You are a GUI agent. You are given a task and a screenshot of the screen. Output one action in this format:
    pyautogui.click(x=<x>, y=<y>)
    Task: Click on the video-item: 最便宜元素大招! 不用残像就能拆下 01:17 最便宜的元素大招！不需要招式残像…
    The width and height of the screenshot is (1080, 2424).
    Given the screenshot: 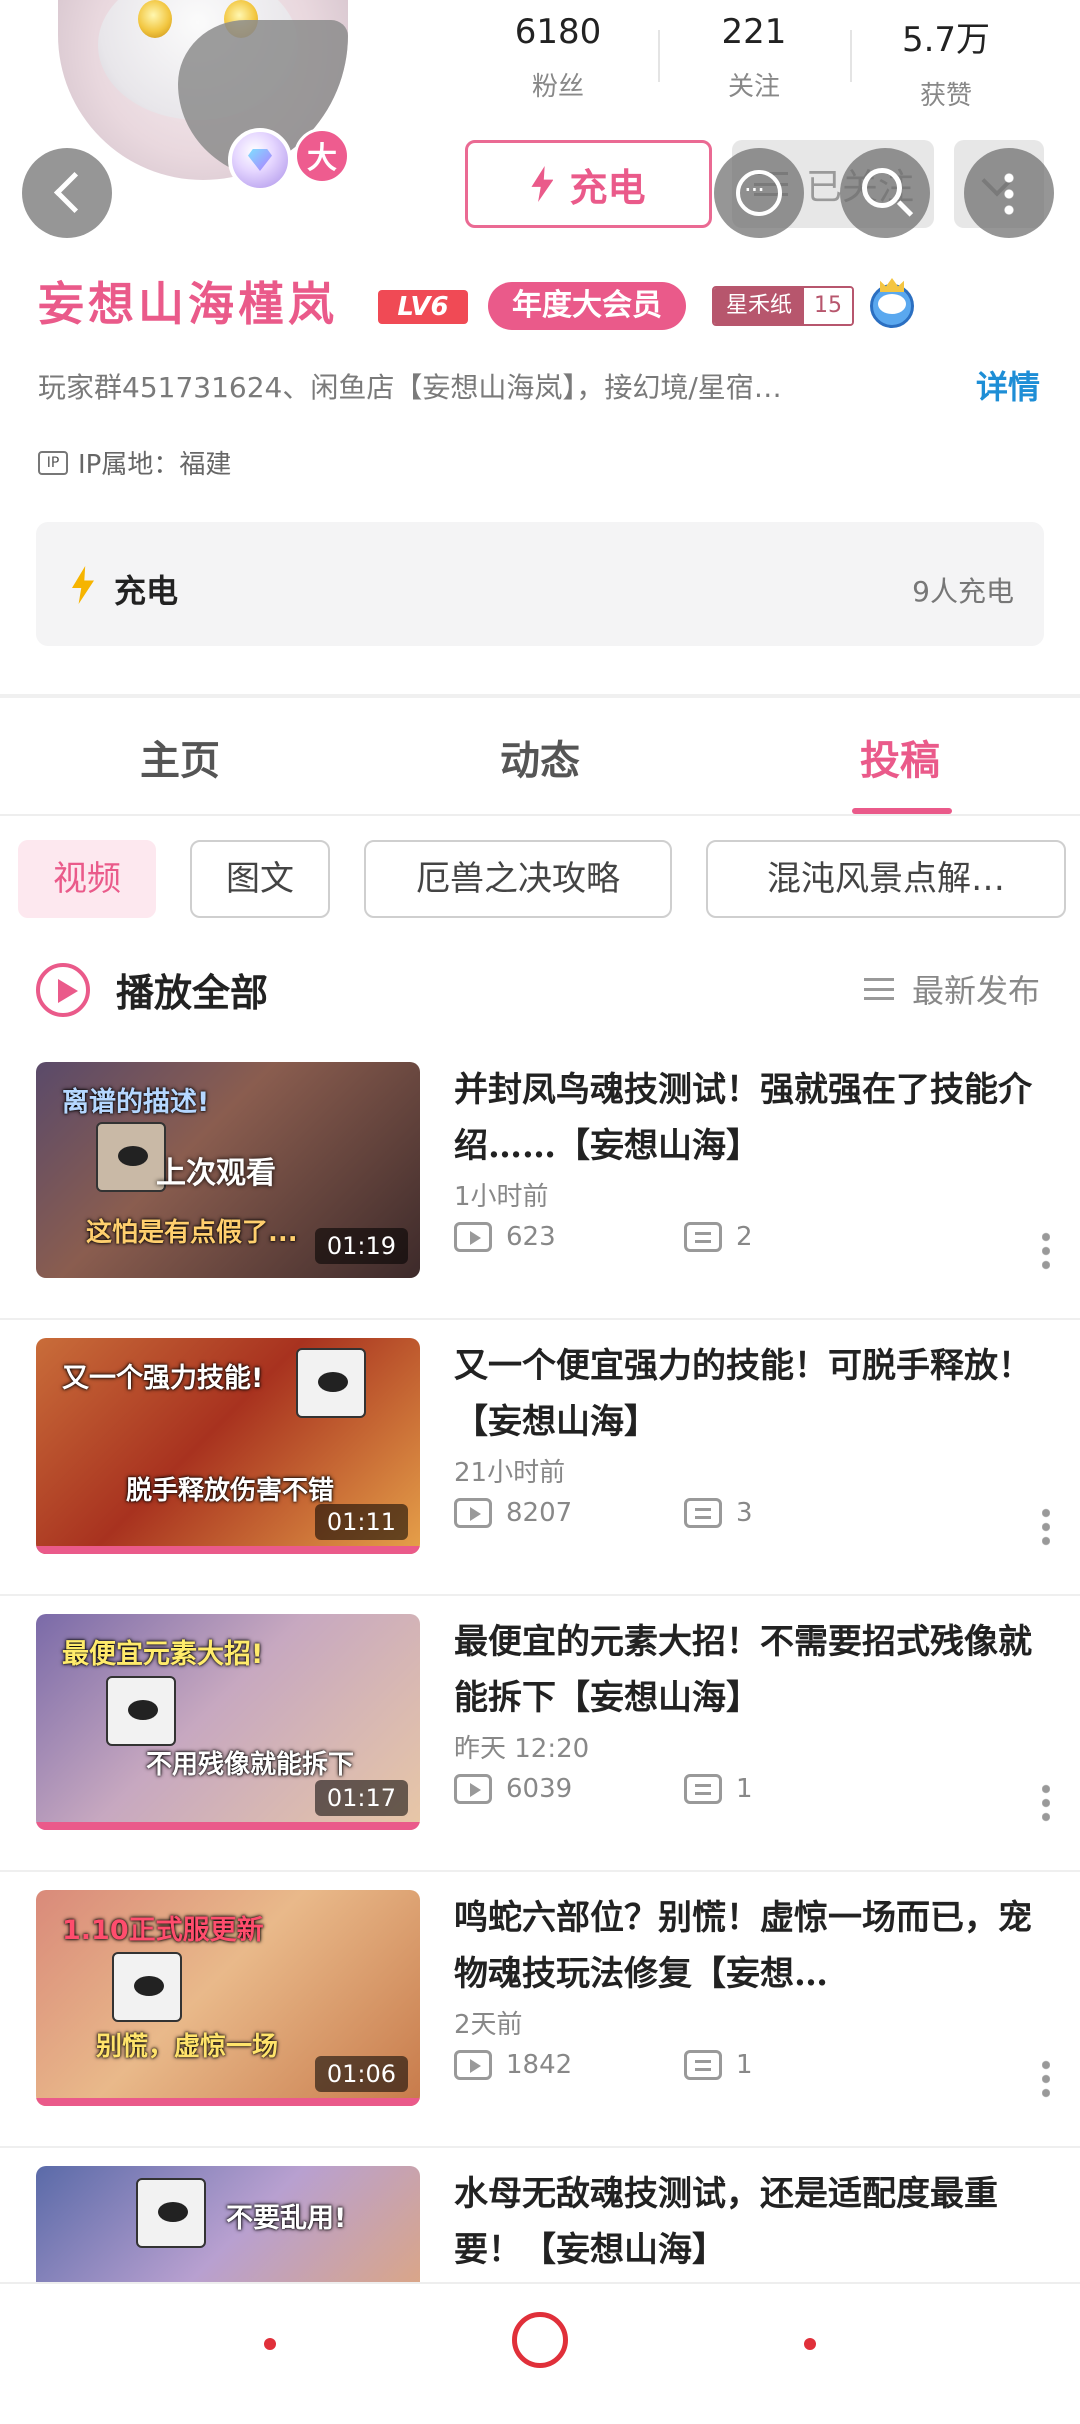 What is the action you would take?
    pyautogui.click(x=540, y=1734)
    